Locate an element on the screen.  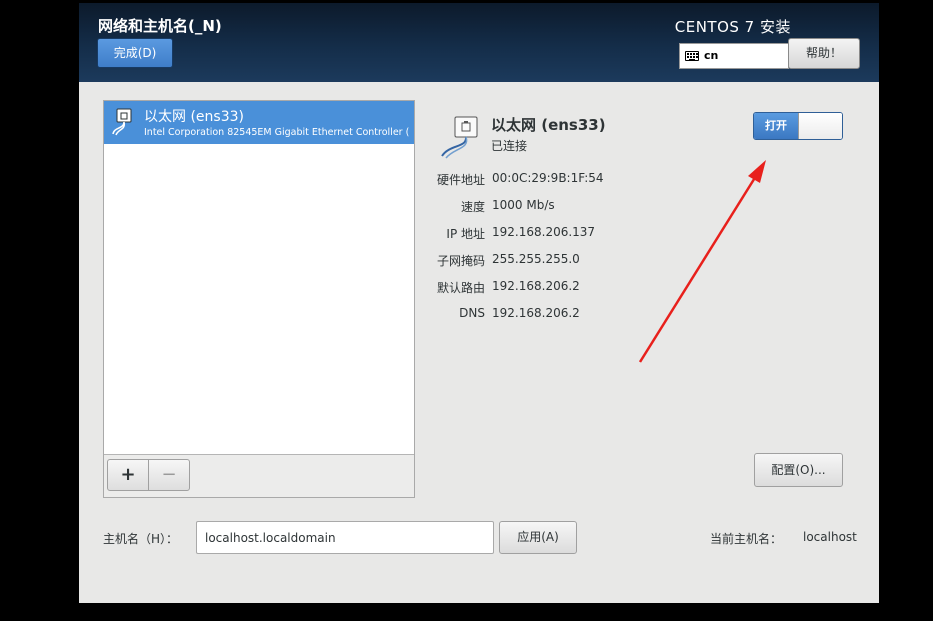
current-hostname-value: localhost is located at coordinates (830, 537).